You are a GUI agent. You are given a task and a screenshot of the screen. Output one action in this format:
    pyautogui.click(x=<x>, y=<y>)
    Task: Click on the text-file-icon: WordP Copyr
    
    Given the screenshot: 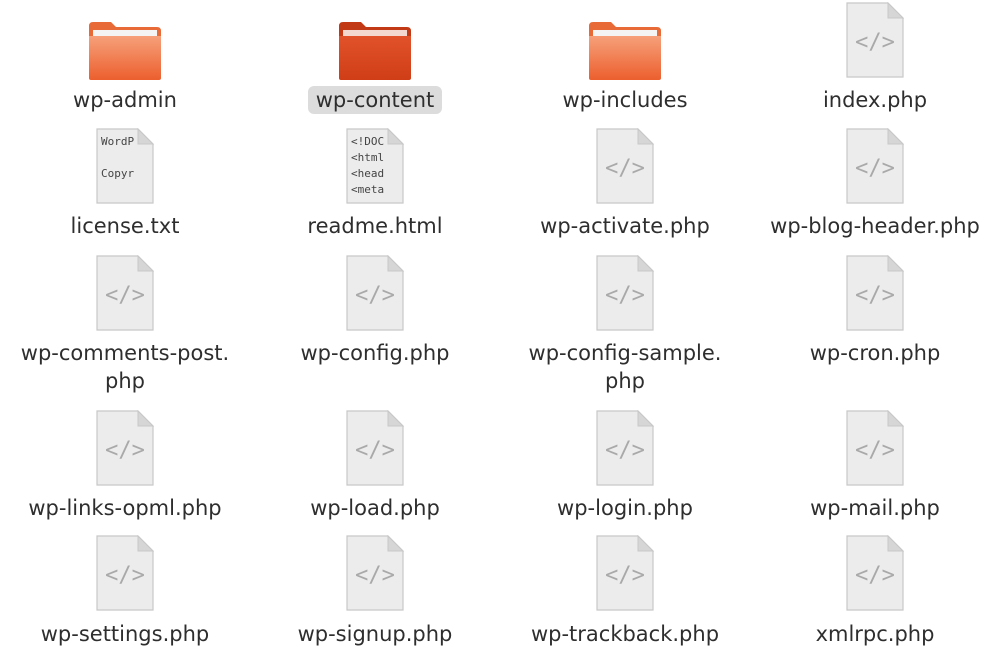 What is the action you would take?
    pyautogui.click(x=125, y=168)
    